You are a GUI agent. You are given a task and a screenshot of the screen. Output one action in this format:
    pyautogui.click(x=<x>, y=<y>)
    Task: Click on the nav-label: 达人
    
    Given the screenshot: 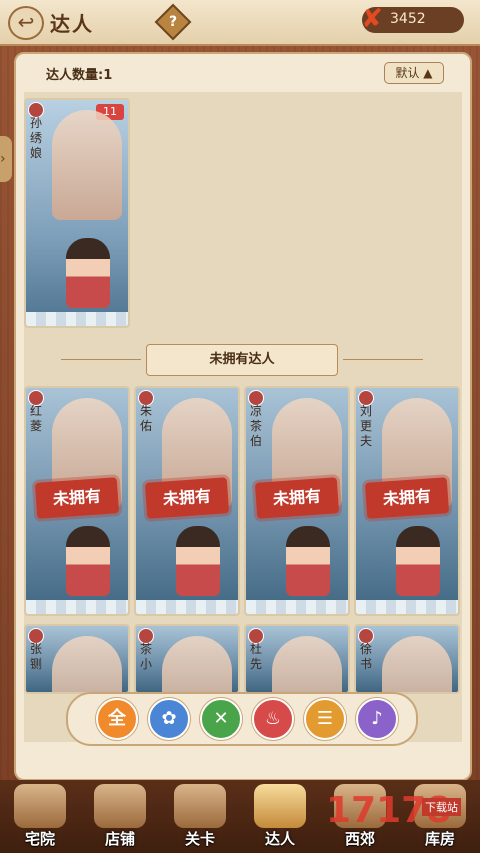 What is the action you would take?
    pyautogui.click(x=279, y=839)
    